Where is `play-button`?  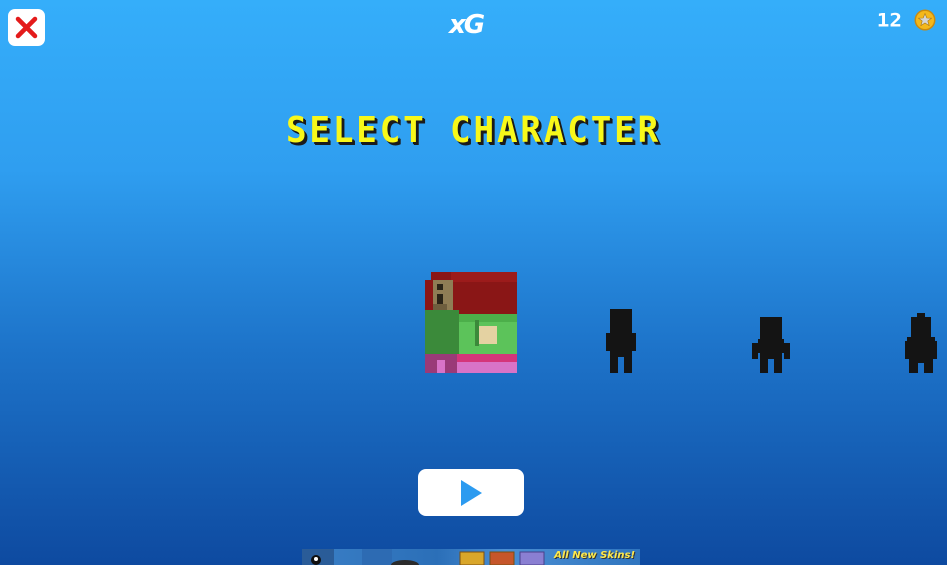 play-button is located at coordinates (471, 492).